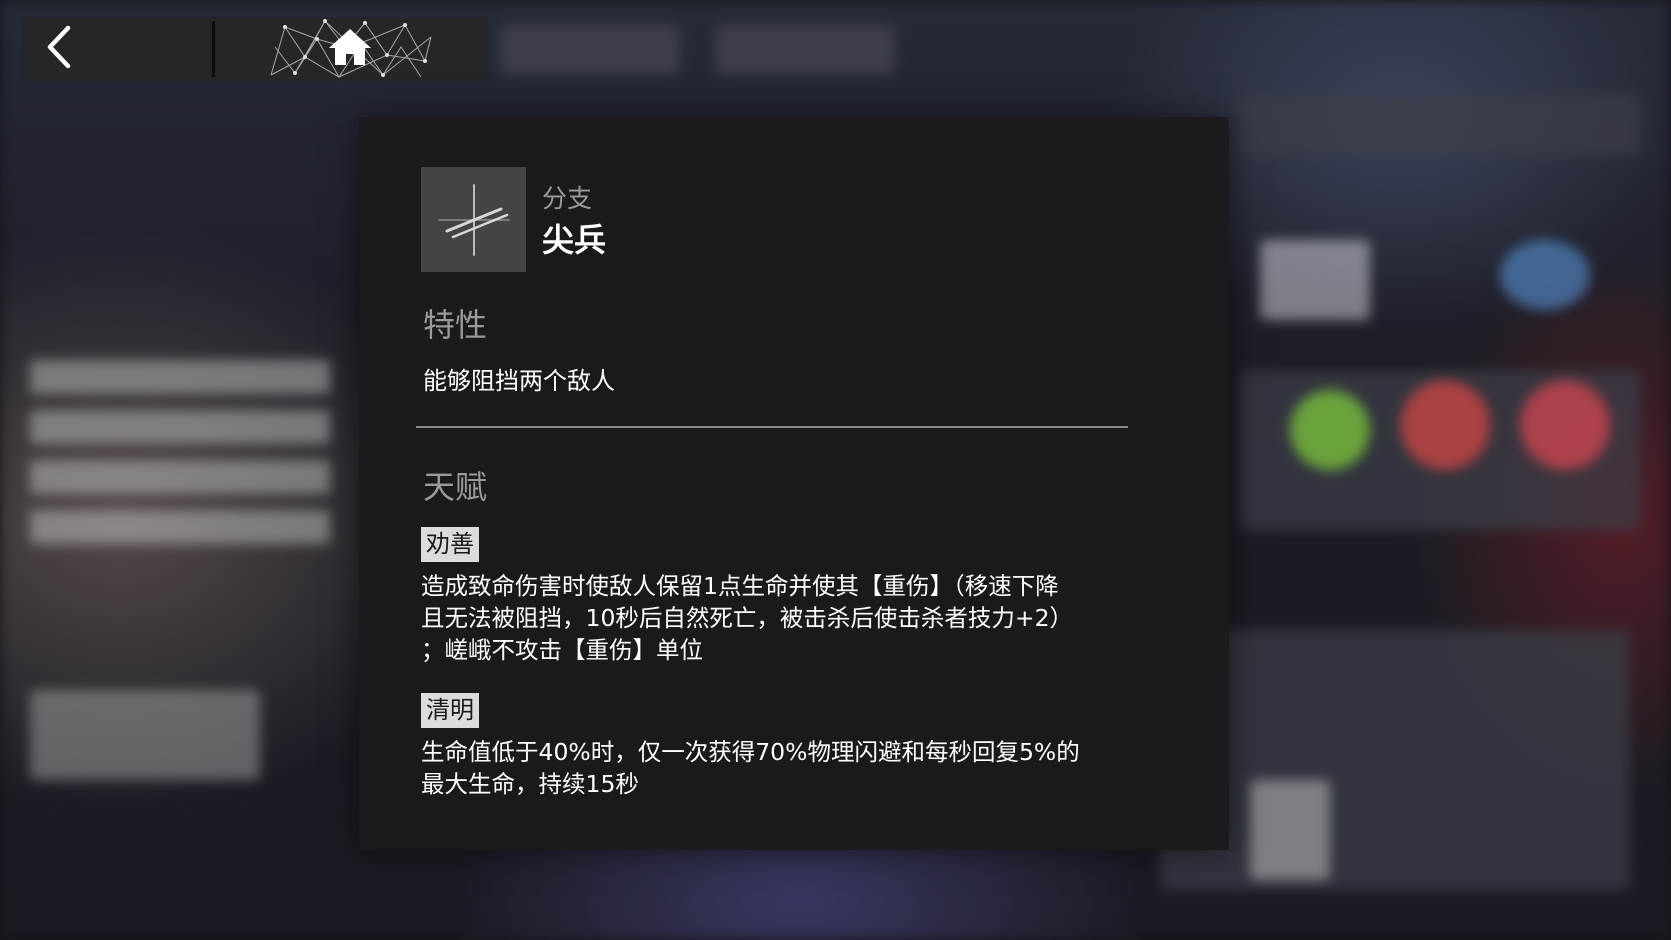 This screenshot has height=940, width=1671. Describe the element at coordinates (117, 49) in the screenshot. I see `back-button` at that location.